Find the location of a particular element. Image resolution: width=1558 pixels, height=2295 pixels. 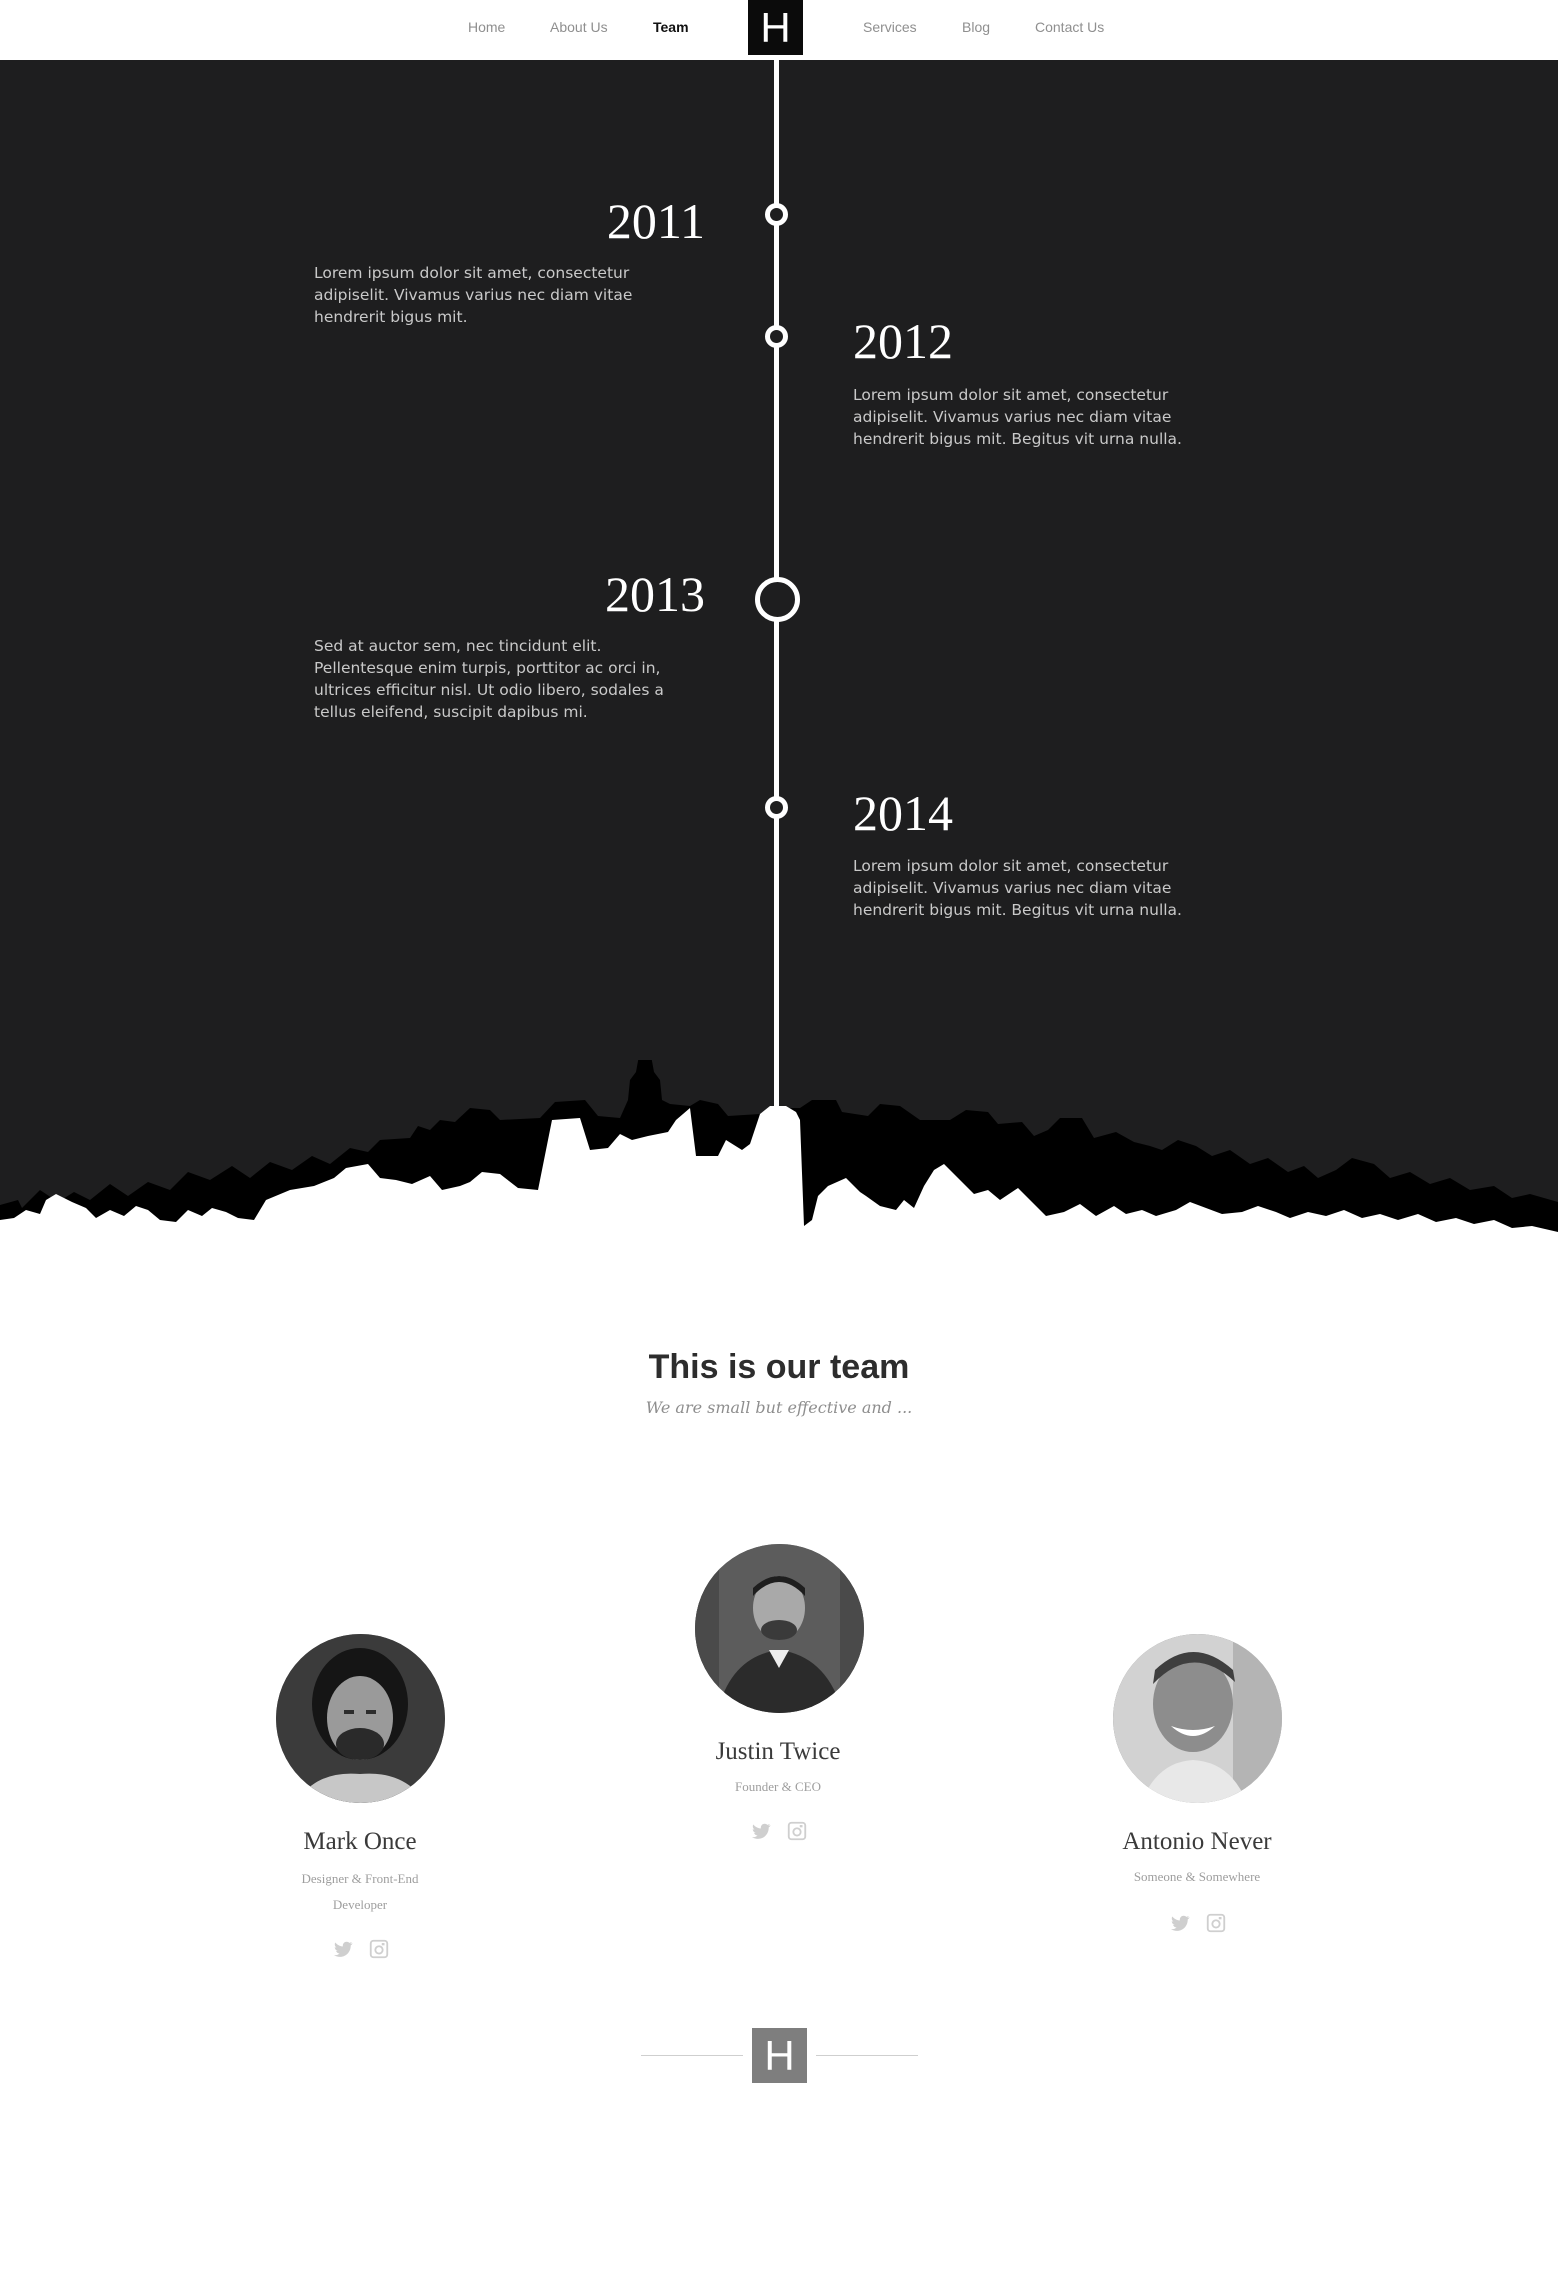

nav-contact-link: Contact Us is located at coordinates (1069, 27).